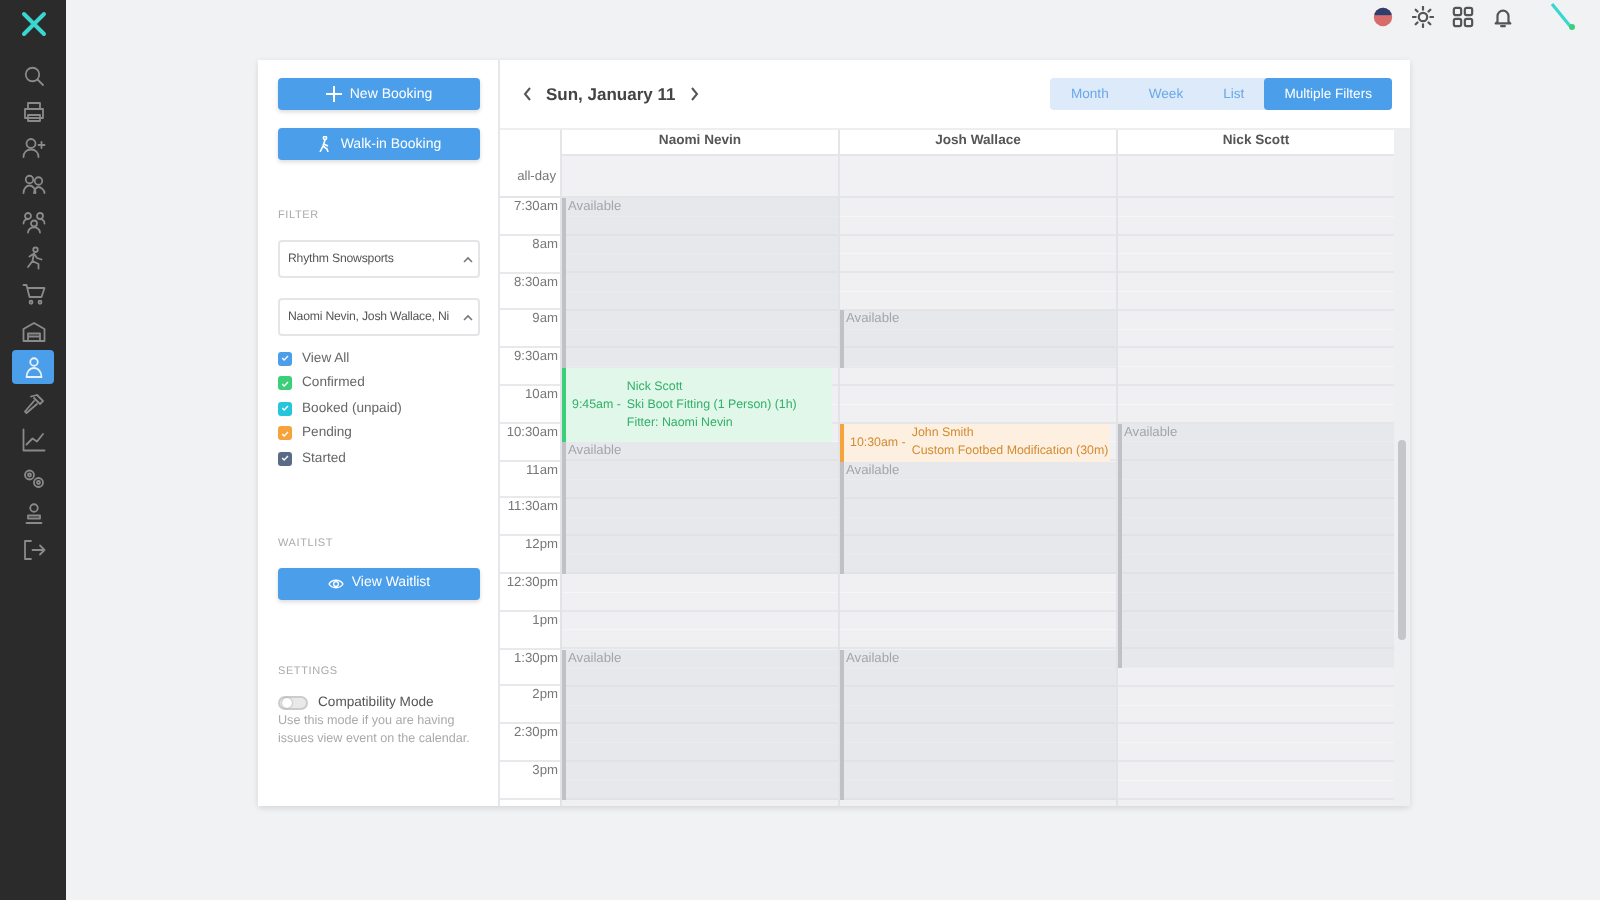  What do you see at coordinates (335, 583) in the screenshot?
I see `eye-icon` at bounding box center [335, 583].